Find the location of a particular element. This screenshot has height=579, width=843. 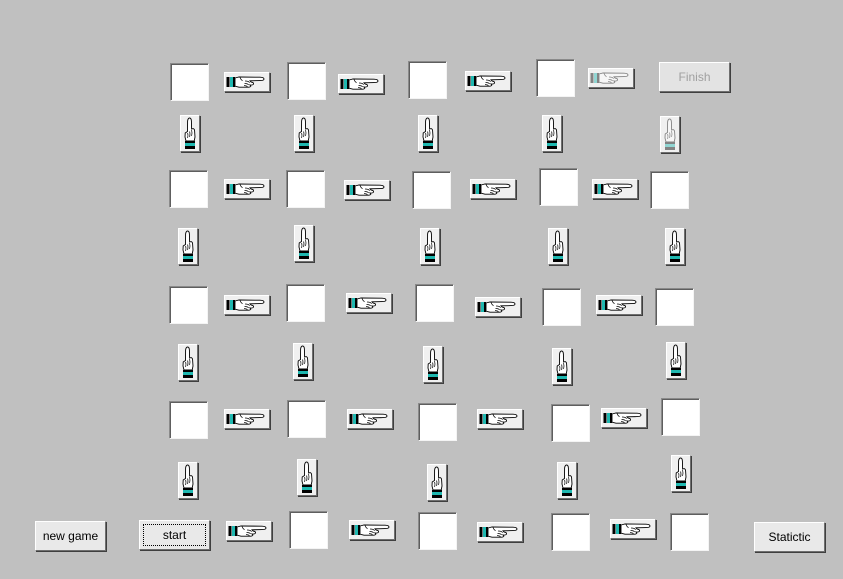

new-game-button: new game is located at coordinates (70, 536).